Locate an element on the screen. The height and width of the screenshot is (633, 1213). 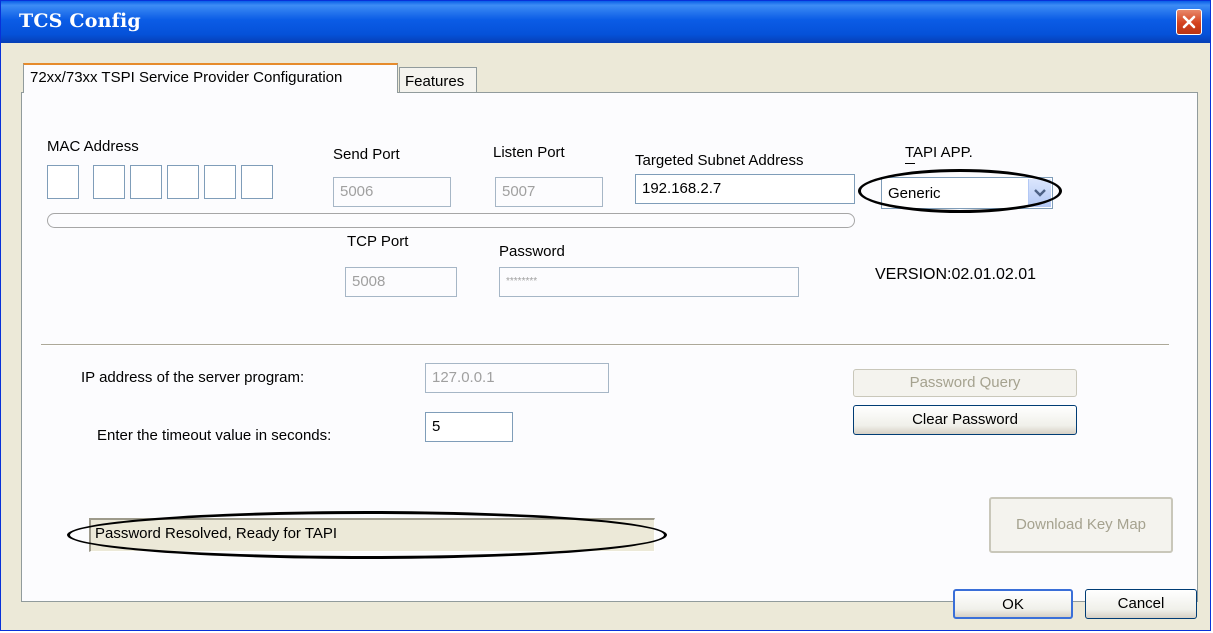
tapi-app-mnemonic-underline is located at coordinates (910, 163).